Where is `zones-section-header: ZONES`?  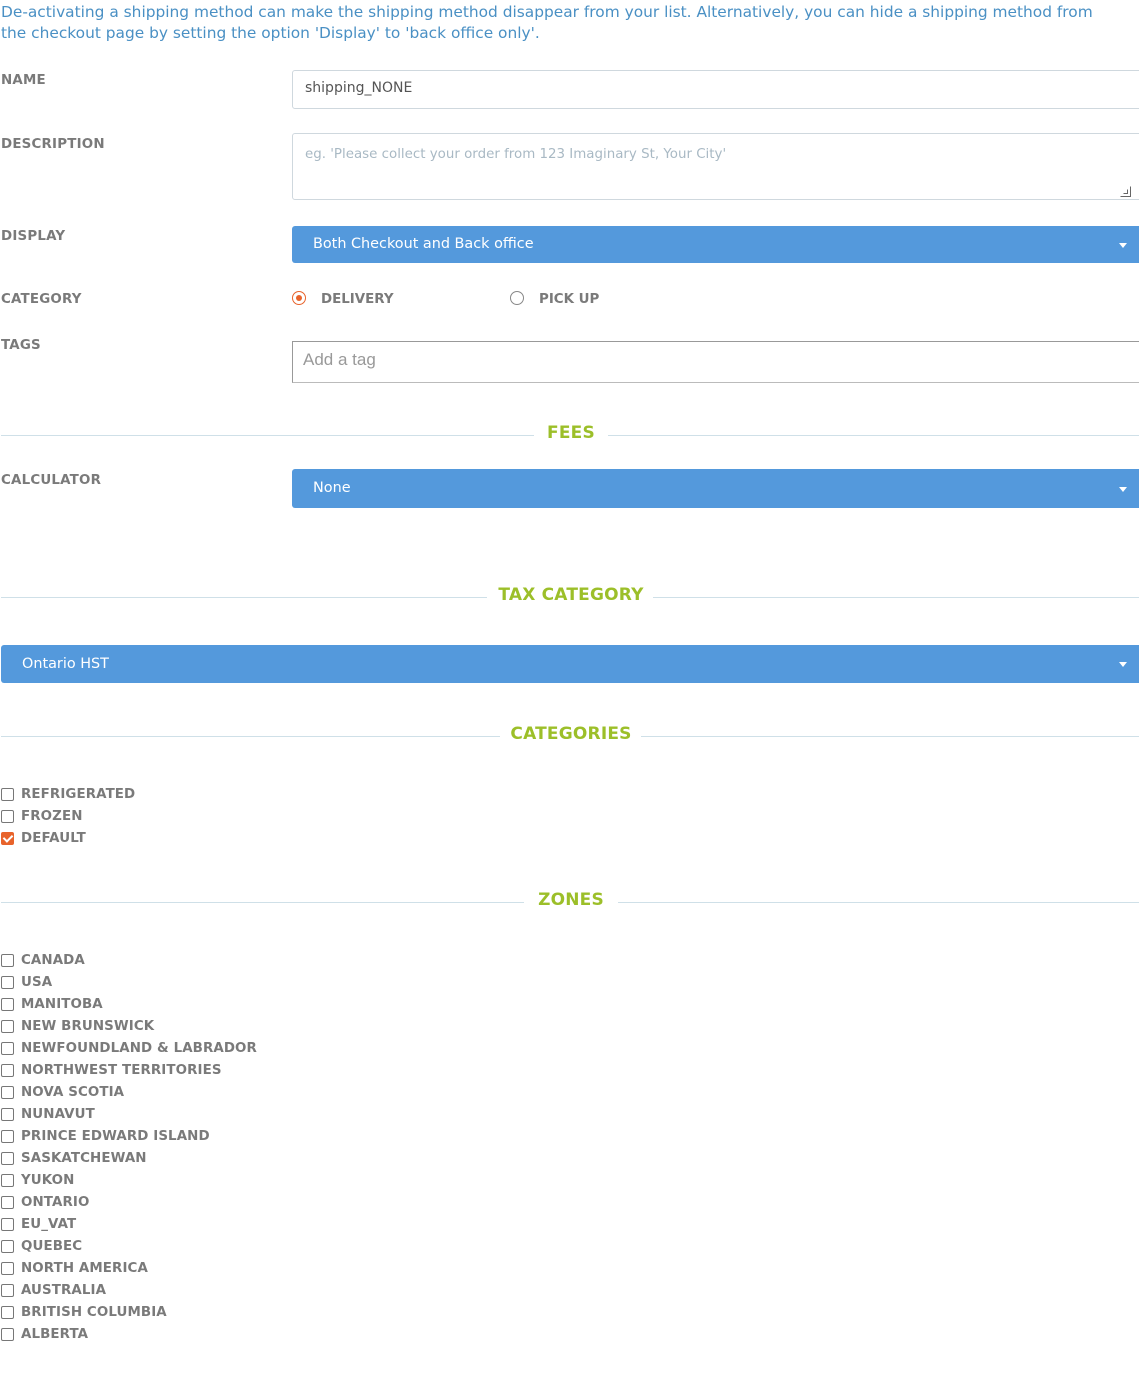
zones-section-header: ZONES is located at coordinates (570, 900).